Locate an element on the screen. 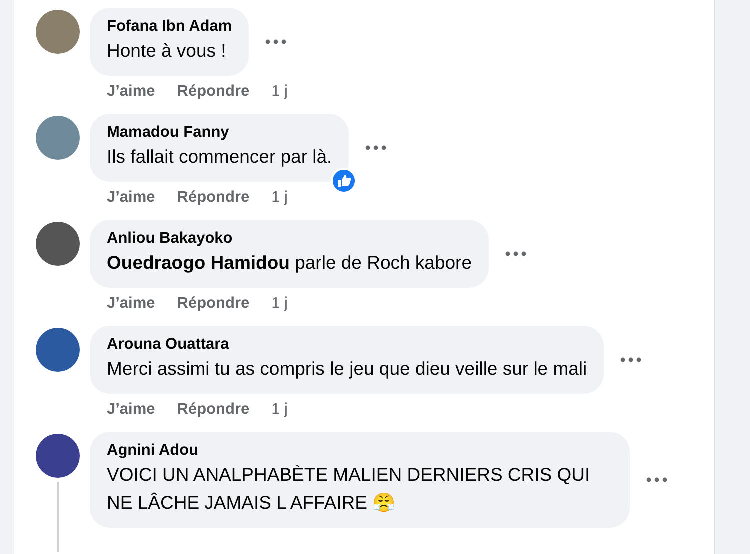 The width and height of the screenshot is (750, 554). comment-text: Ouedraogo Hamidou parle de Roch kabore is located at coordinates (289, 263).